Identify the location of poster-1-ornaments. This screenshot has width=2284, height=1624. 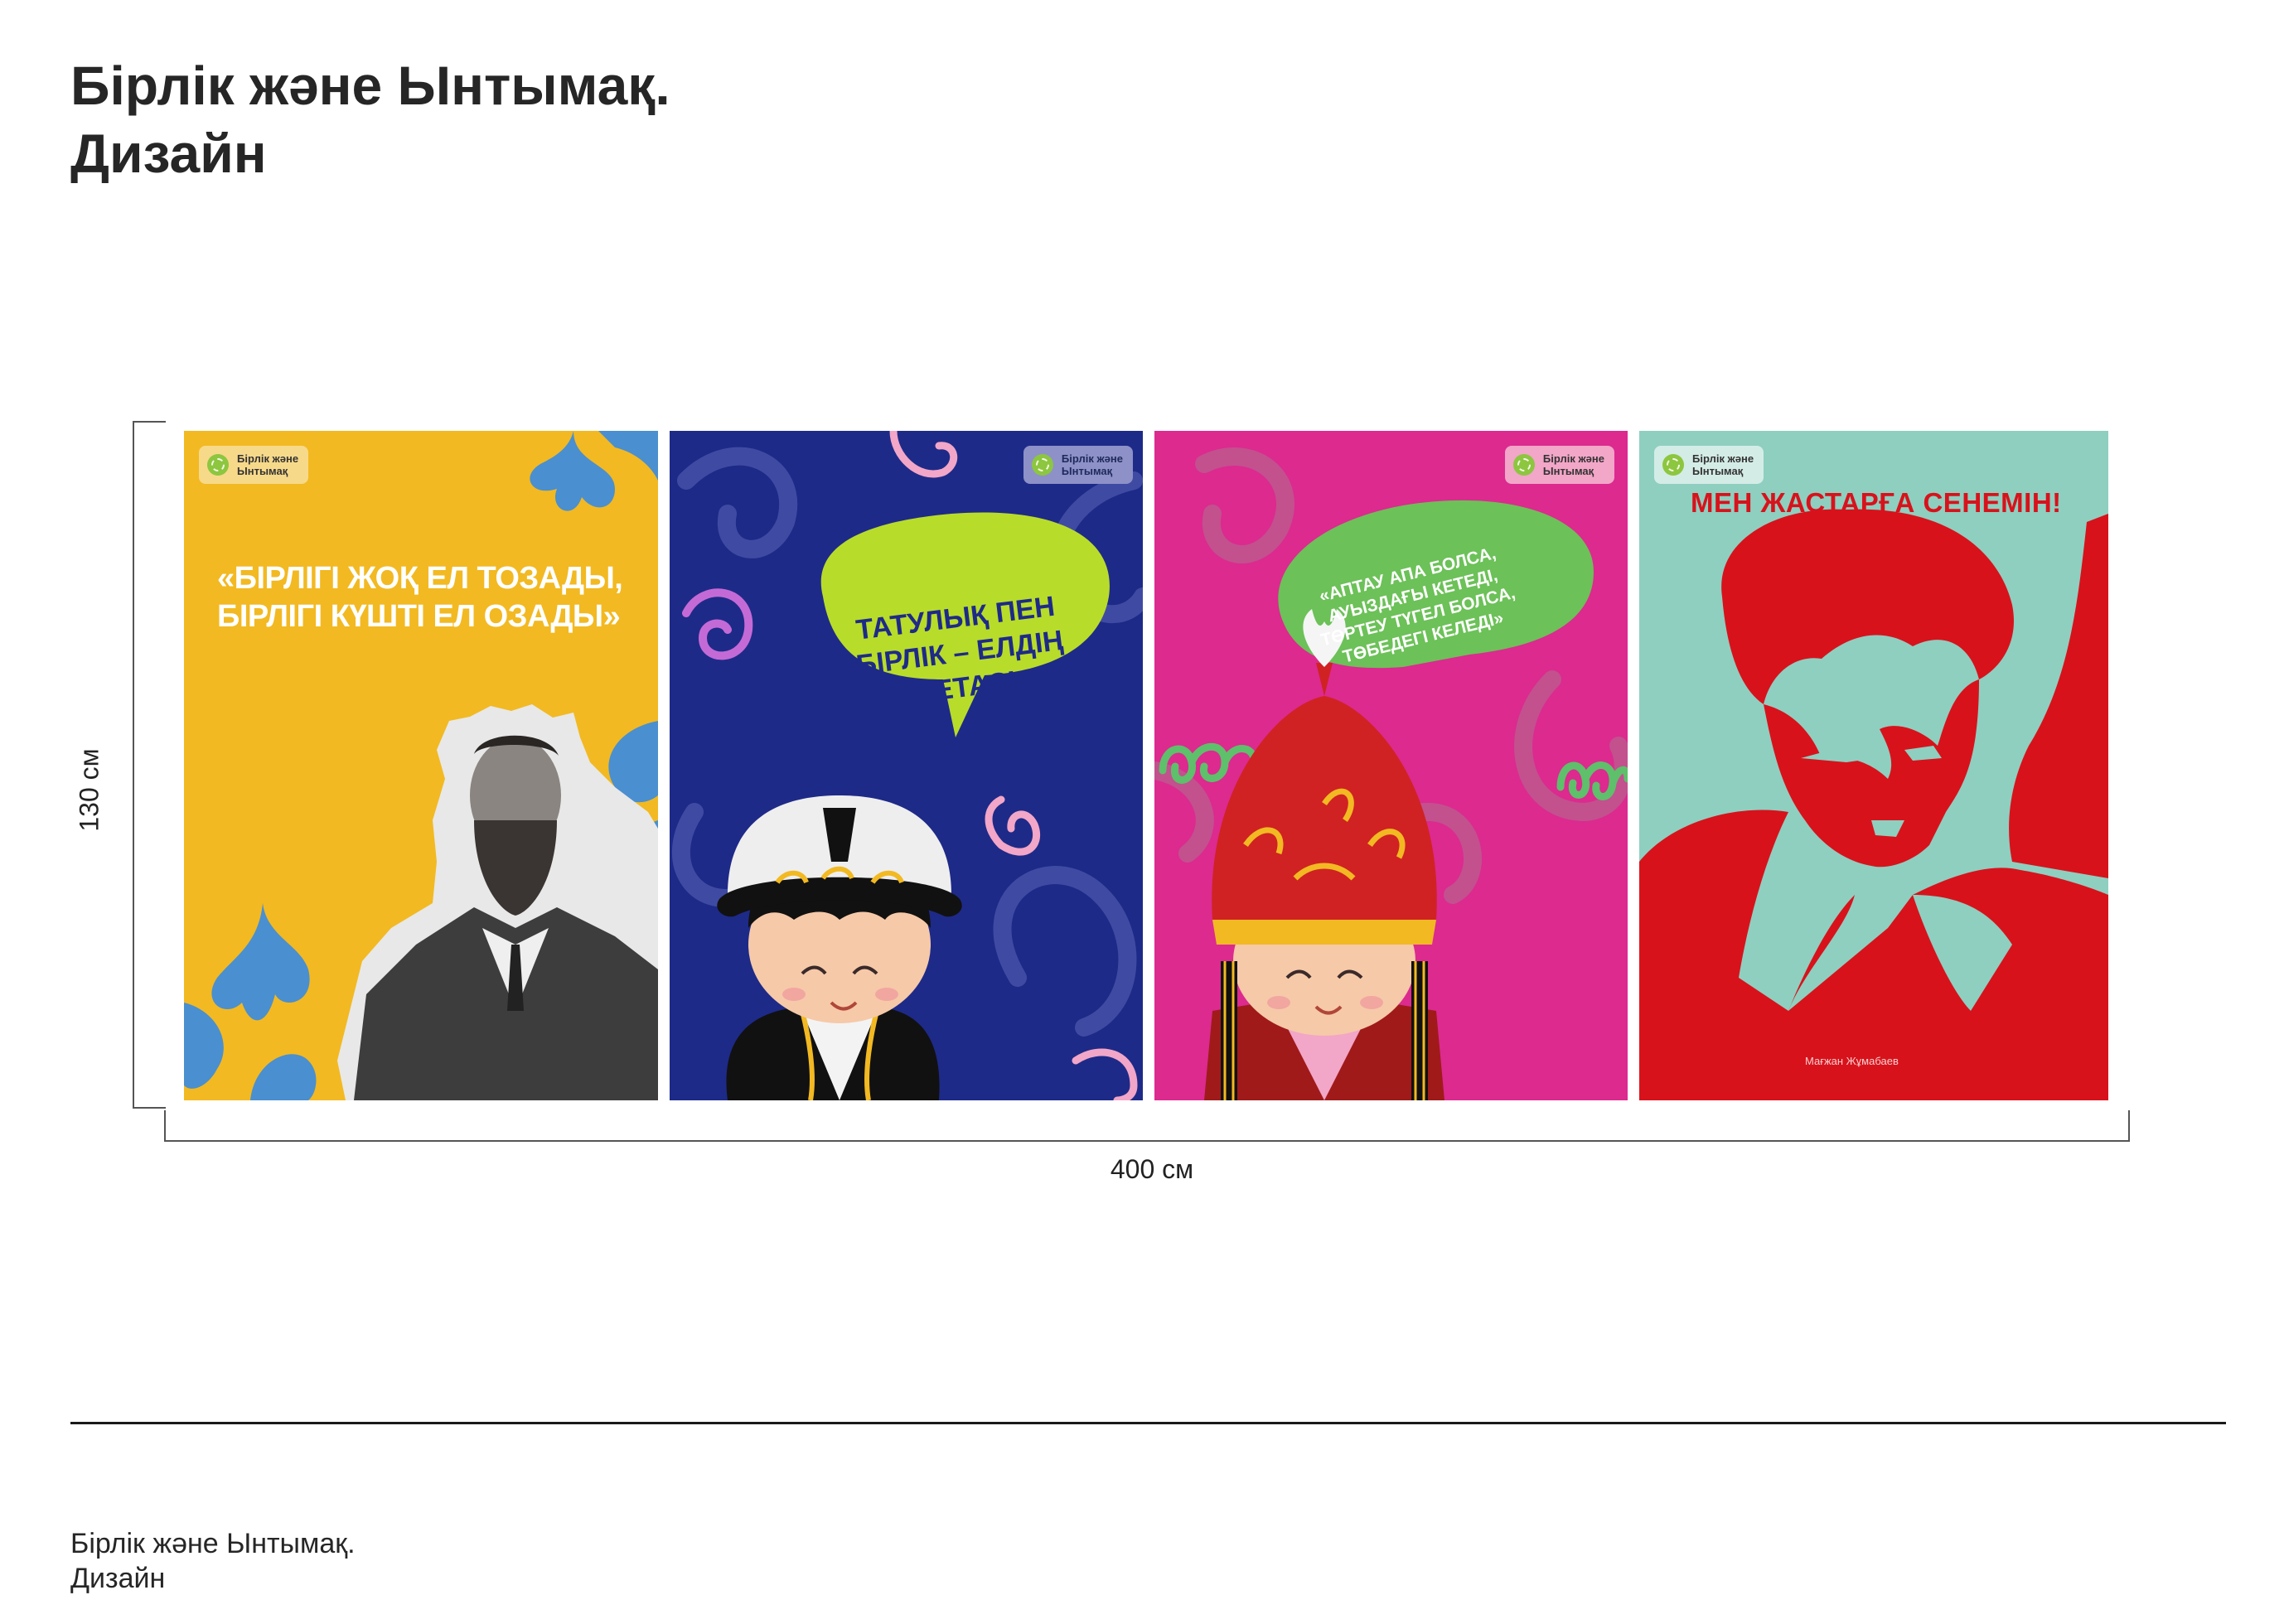
(421, 765).